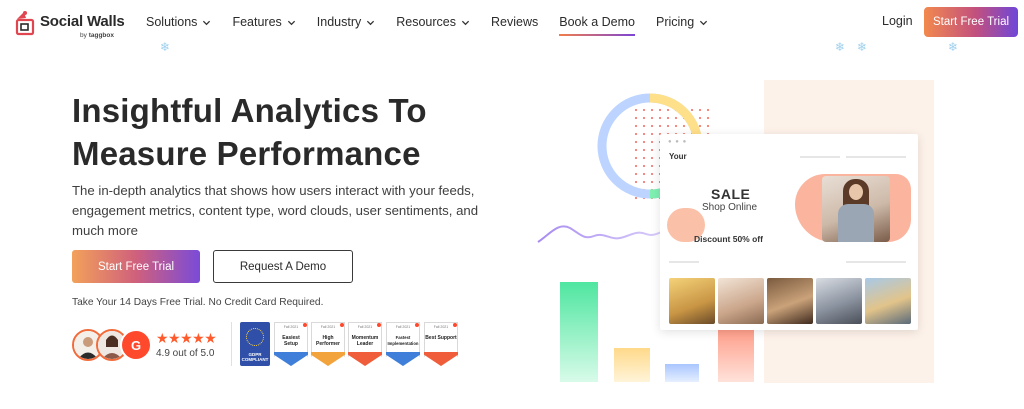 The image size is (1024, 409). Describe the element at coordinates (730, 207) in the screenshot. I see `shop-online-text: Shop Online` at that location.